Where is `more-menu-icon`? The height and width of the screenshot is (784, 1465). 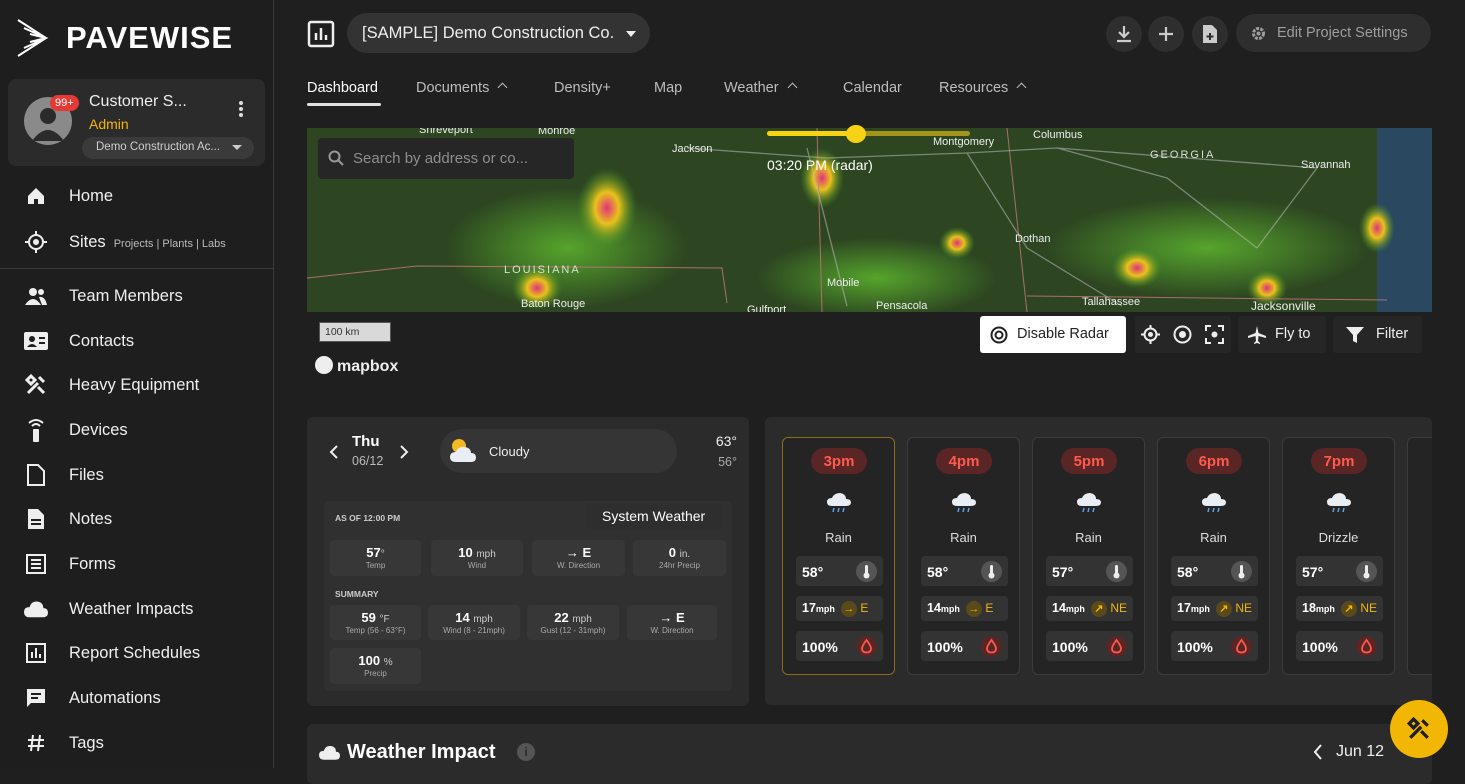 more-menu-icon is located at coordinates (241, 110).